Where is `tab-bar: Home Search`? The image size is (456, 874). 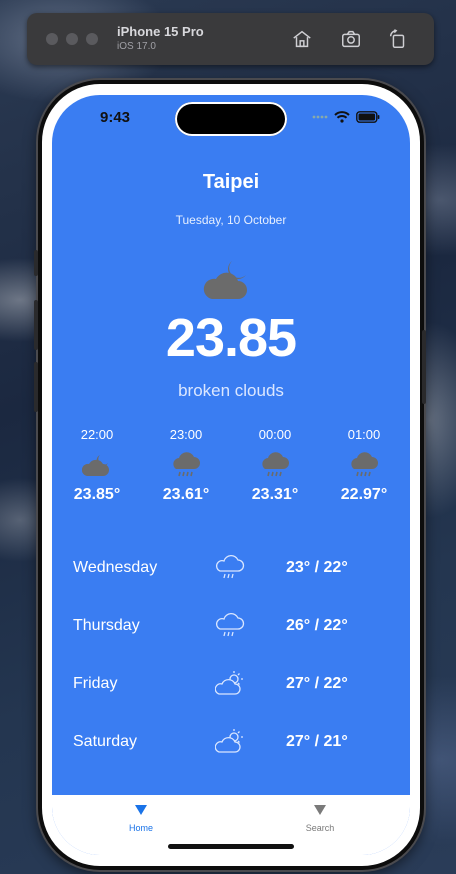
tab-bar: Home Search is located at coordinates (231, 825).